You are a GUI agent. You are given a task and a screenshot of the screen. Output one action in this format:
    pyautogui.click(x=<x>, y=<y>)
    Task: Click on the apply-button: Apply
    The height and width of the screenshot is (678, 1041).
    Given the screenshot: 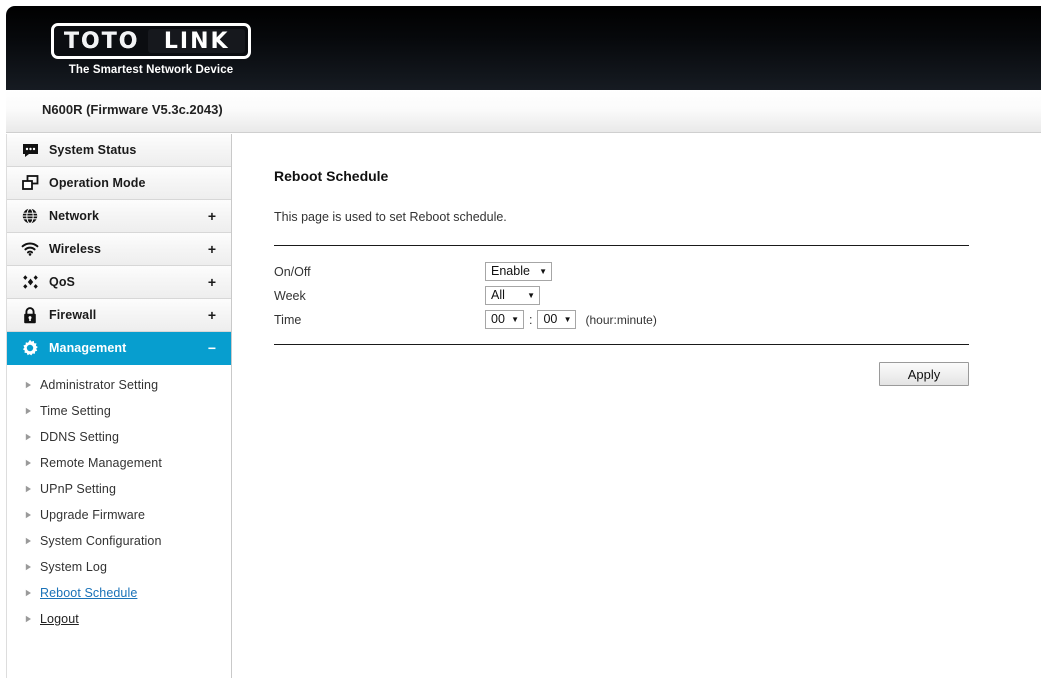 What is the action you would take?
    pyautogui.click(x=924, y=374)
    